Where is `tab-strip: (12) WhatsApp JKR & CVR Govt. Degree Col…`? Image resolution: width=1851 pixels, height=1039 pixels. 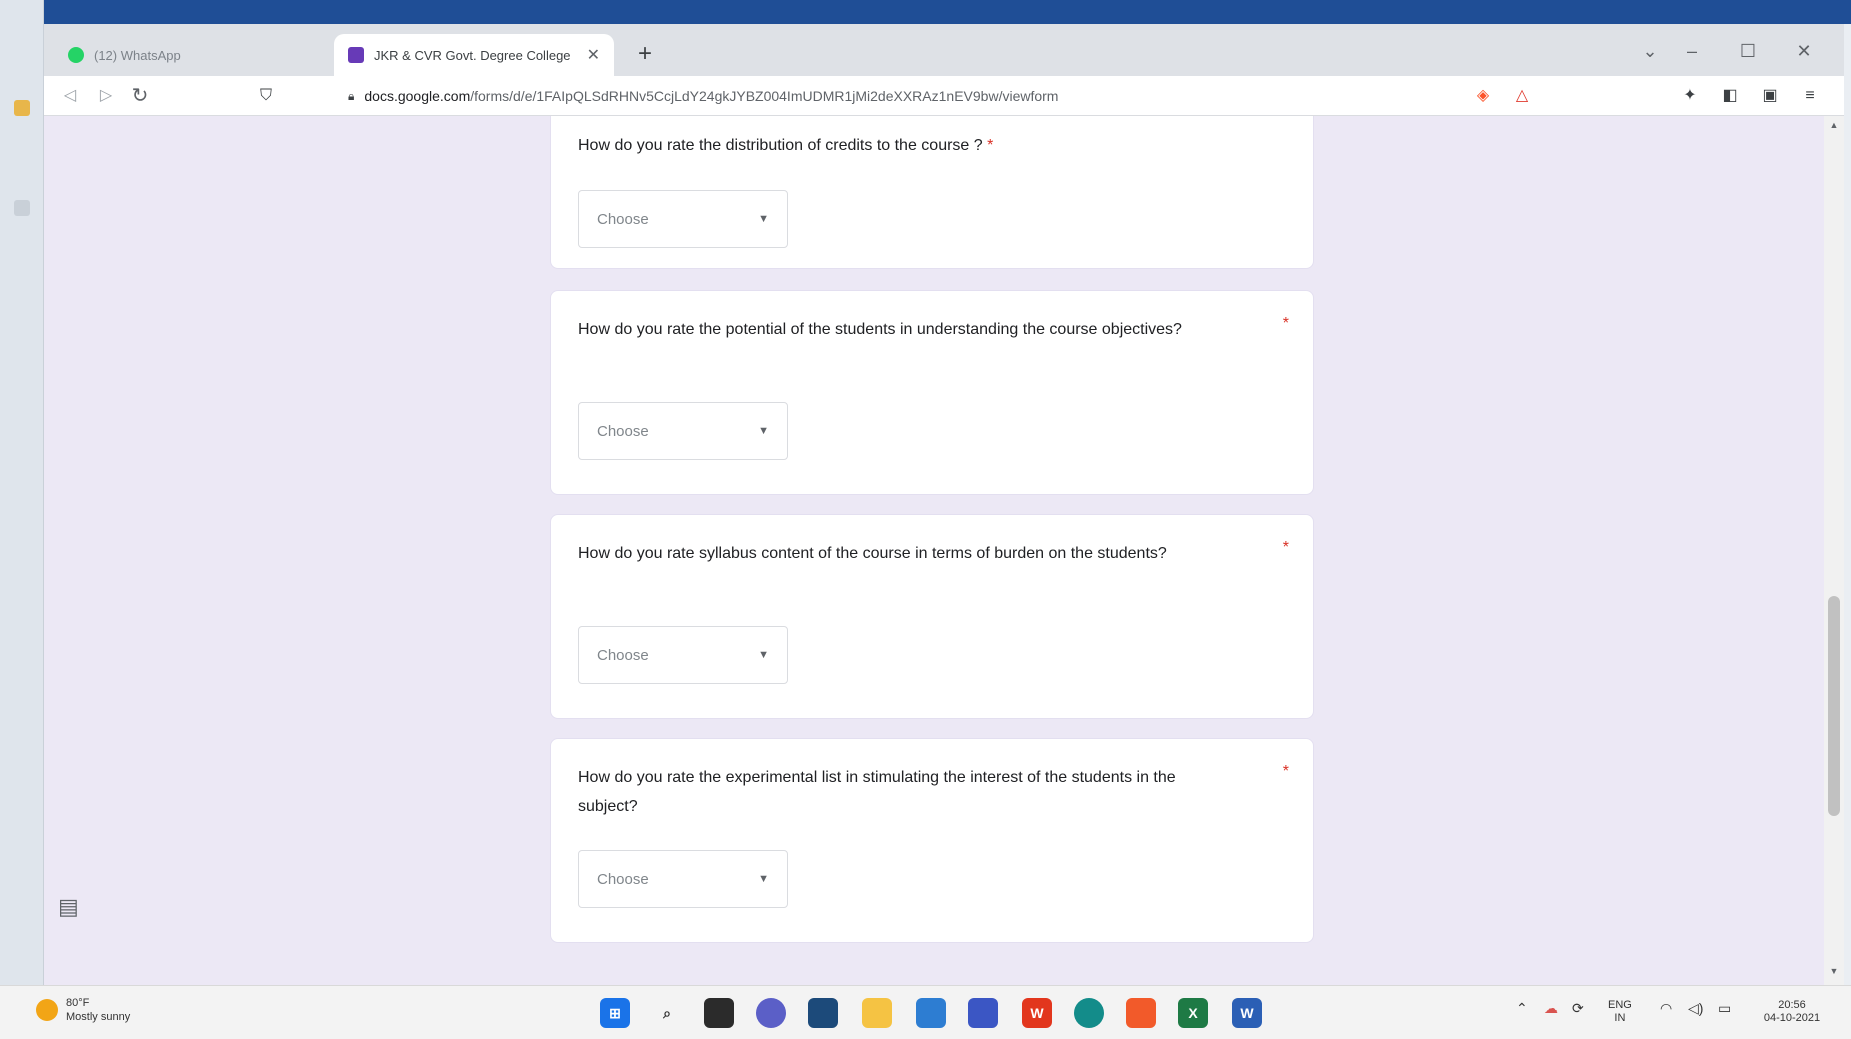 tab-strip: (12) WhatsApp JKR & CVR Govt. Degree Col… is located at coordinates (944, 50).